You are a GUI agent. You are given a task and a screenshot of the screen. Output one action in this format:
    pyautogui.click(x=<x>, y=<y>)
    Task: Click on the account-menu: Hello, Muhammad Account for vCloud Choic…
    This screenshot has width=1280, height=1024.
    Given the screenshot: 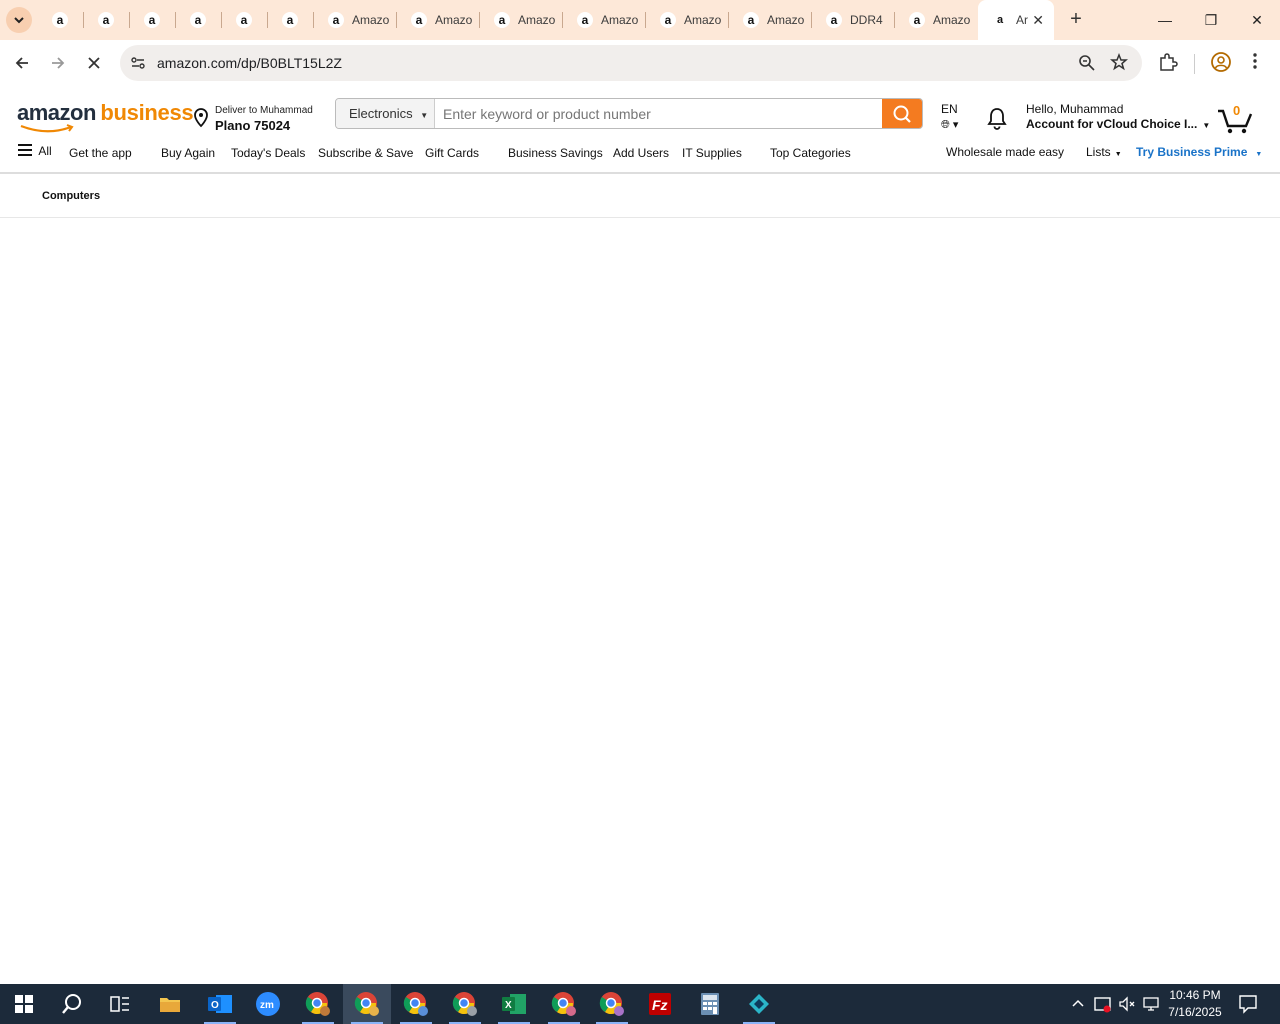 What is the action you would take?
    pyautogui.click(x=1118, y=116)
    